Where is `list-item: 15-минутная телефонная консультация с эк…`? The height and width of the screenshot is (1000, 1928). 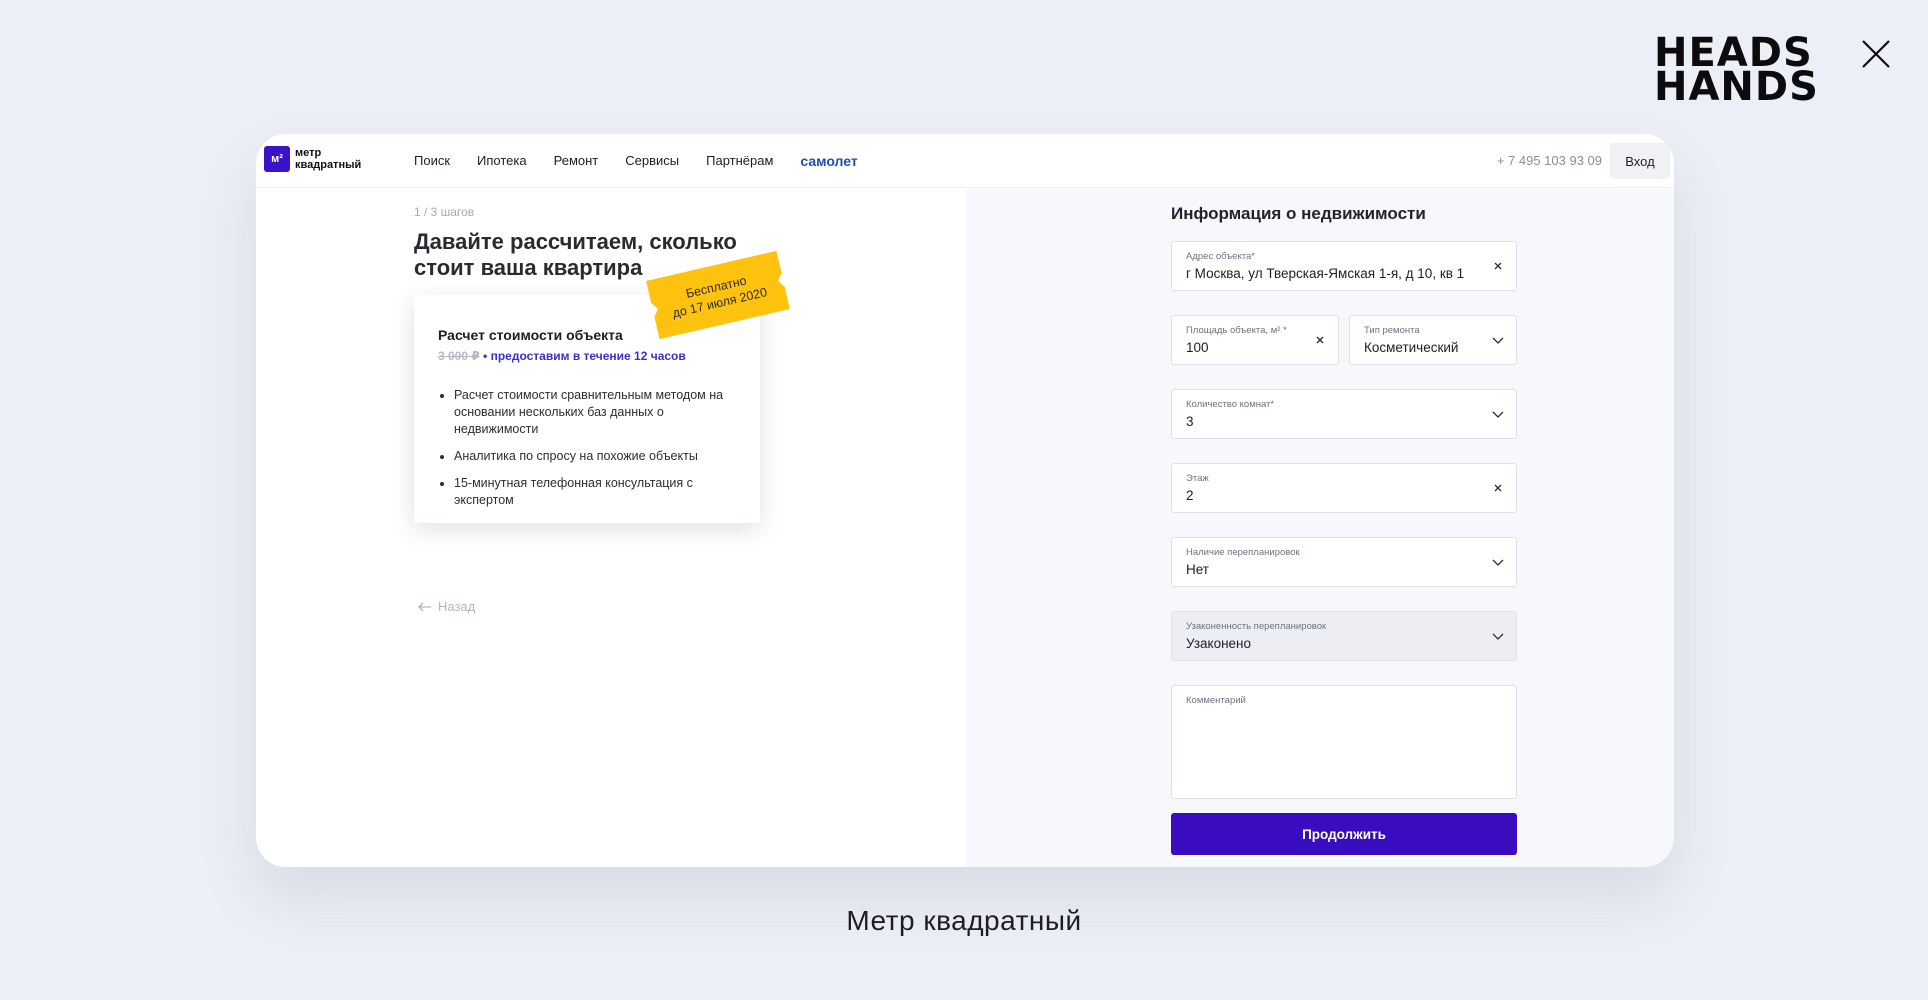 list-item: 15-минутная телефонная консультация с эк… is located at coordinates (596, 492).